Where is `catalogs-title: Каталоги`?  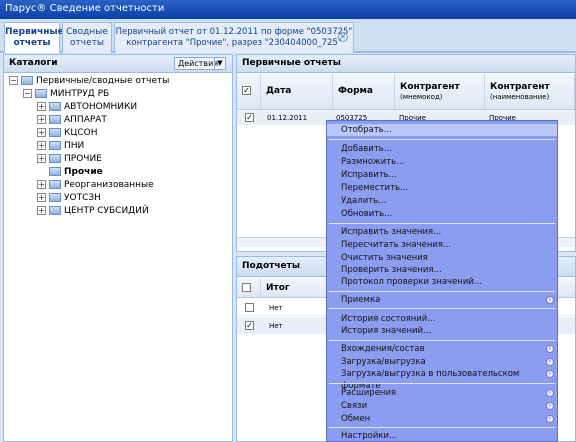 catalogs-title: Каталоги is located at coordinates (33, 63).